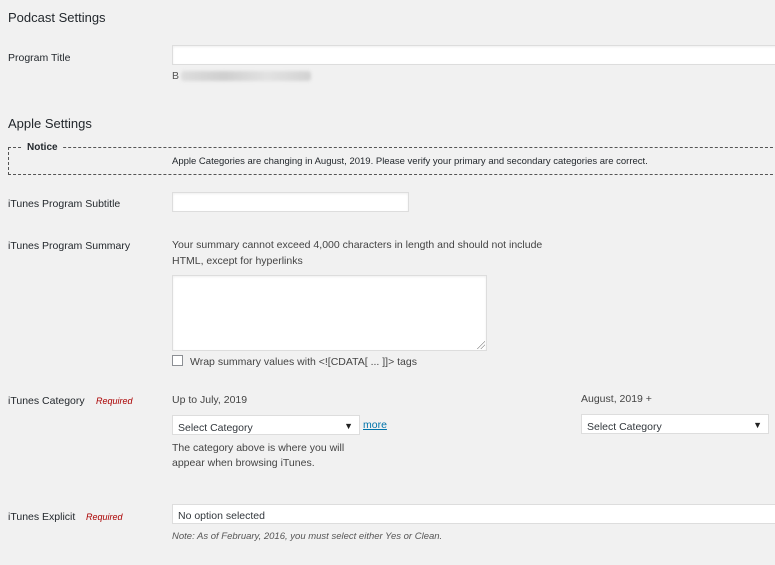 The width and height of the screenshot is (775, 565). What do you see at coordinates (46, 401) in the screenshot?
I see `itunes-category-label: iTunes Category` at bounding box center [46, 401].